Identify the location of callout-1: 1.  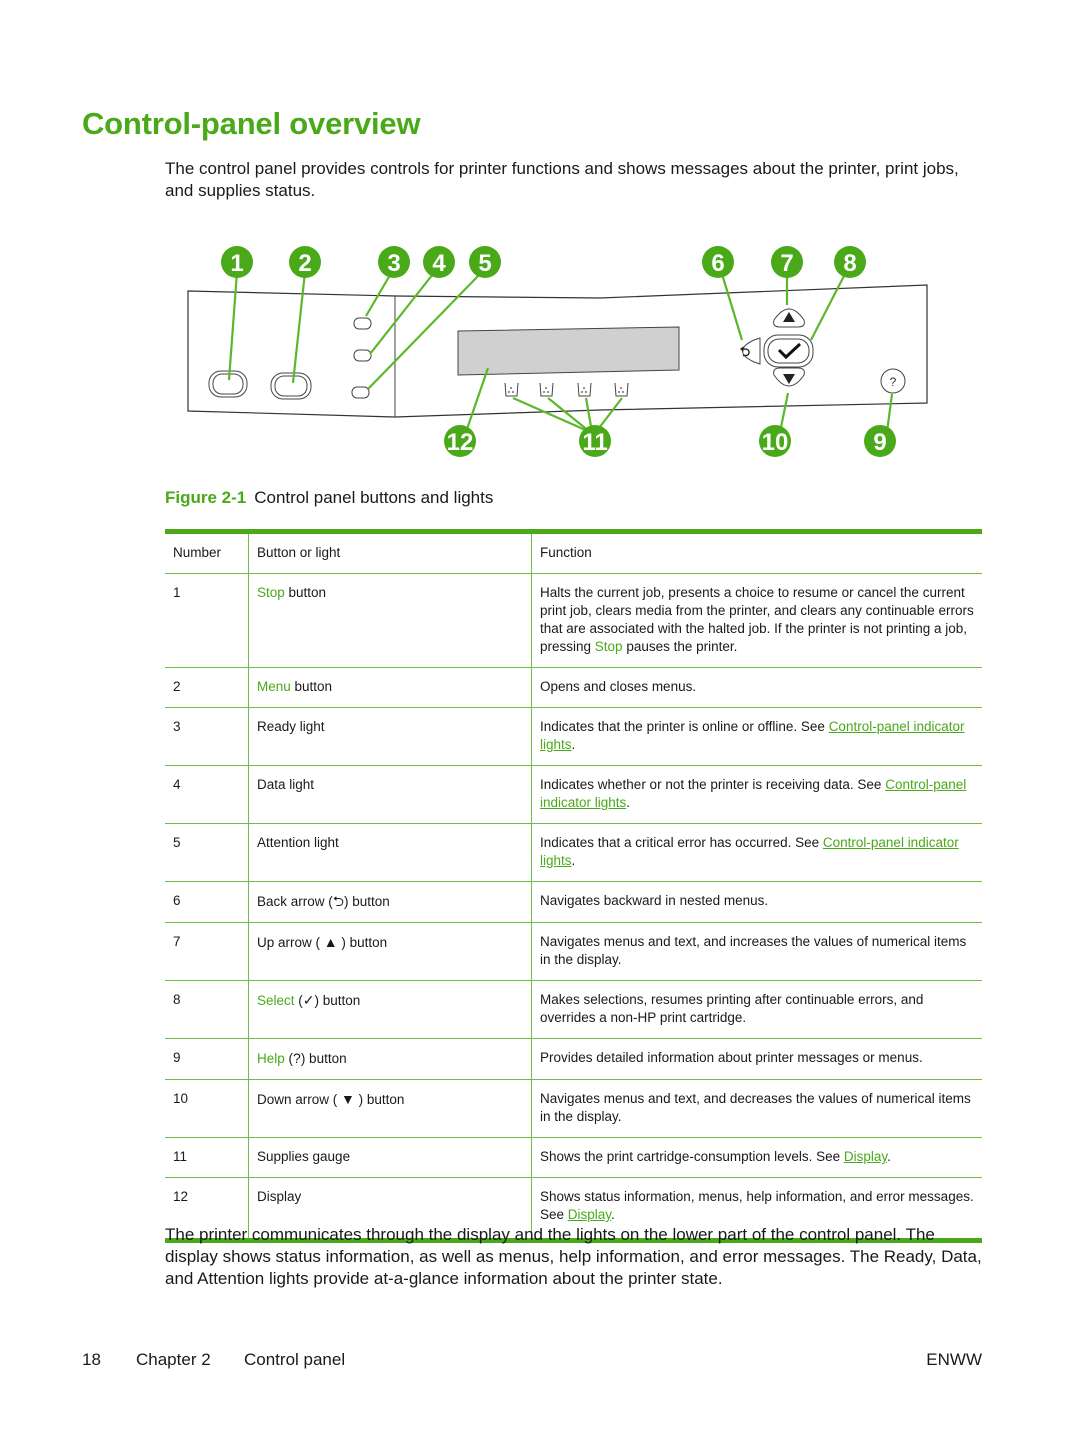
(237, 262).